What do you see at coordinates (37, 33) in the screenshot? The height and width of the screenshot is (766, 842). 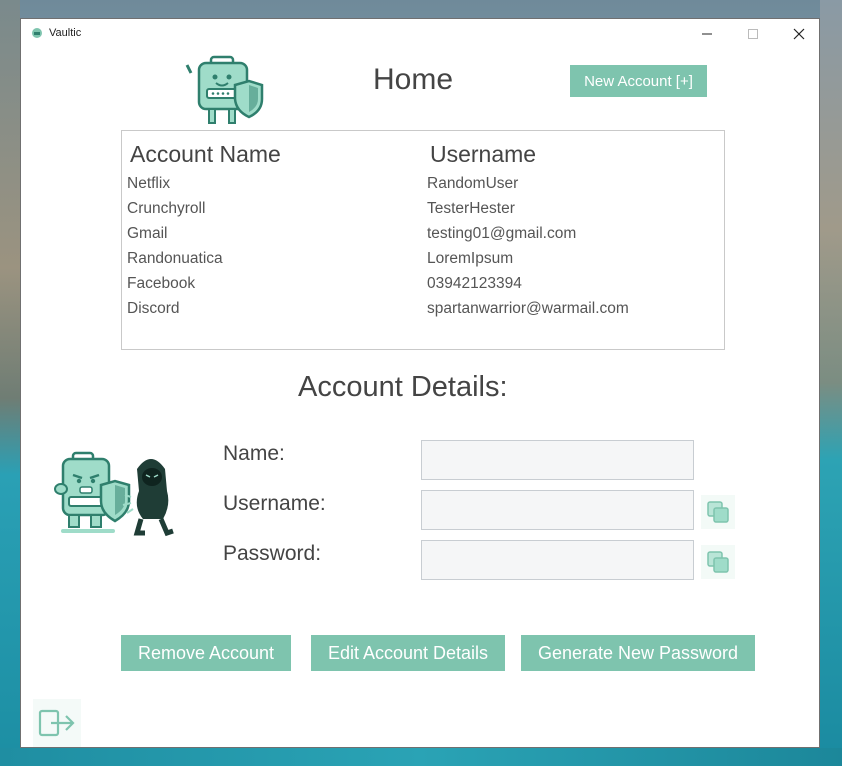 I see `app-logo-icon` at bounding box center [37, 33].